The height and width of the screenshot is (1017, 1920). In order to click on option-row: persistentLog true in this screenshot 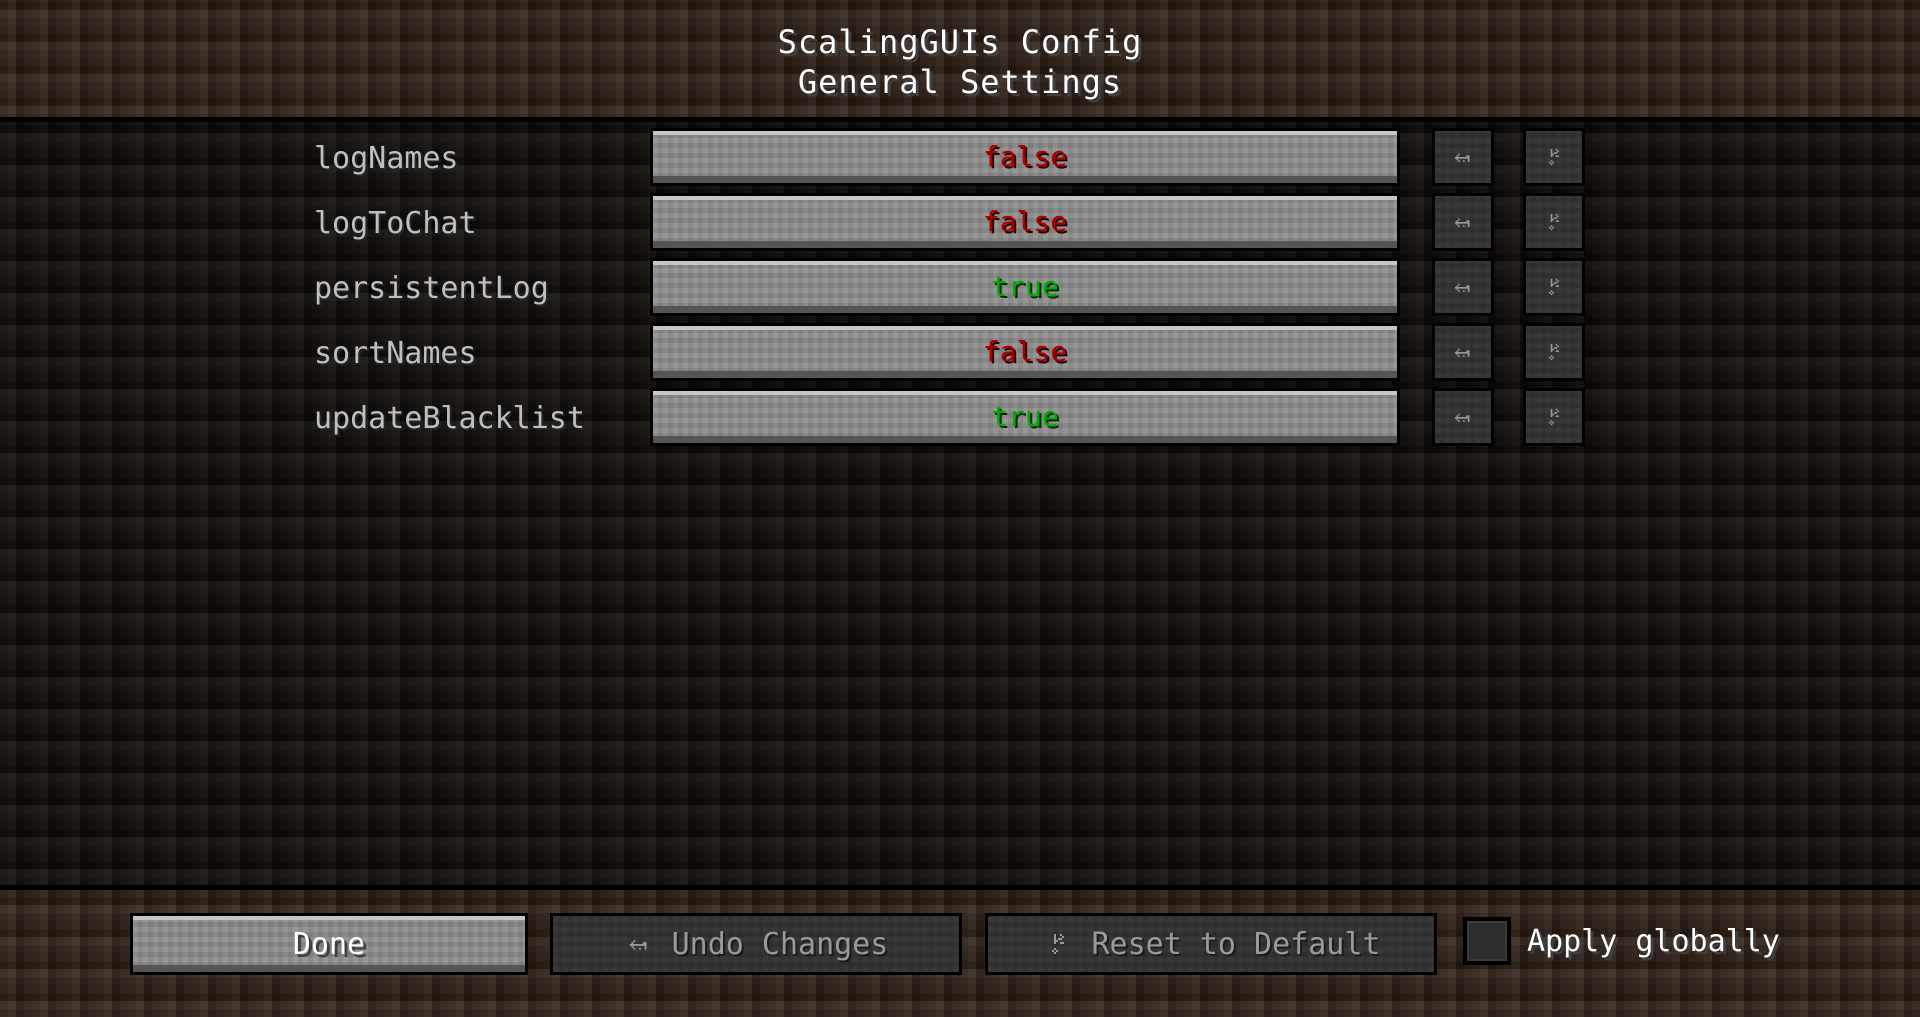, I will do `click(960, 288)`.